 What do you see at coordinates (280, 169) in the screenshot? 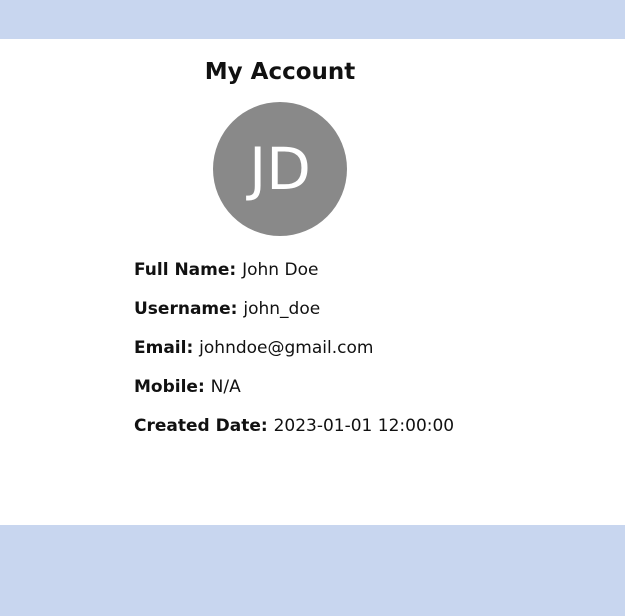
I see `avatar: JD` at bounding box center [280, 169].